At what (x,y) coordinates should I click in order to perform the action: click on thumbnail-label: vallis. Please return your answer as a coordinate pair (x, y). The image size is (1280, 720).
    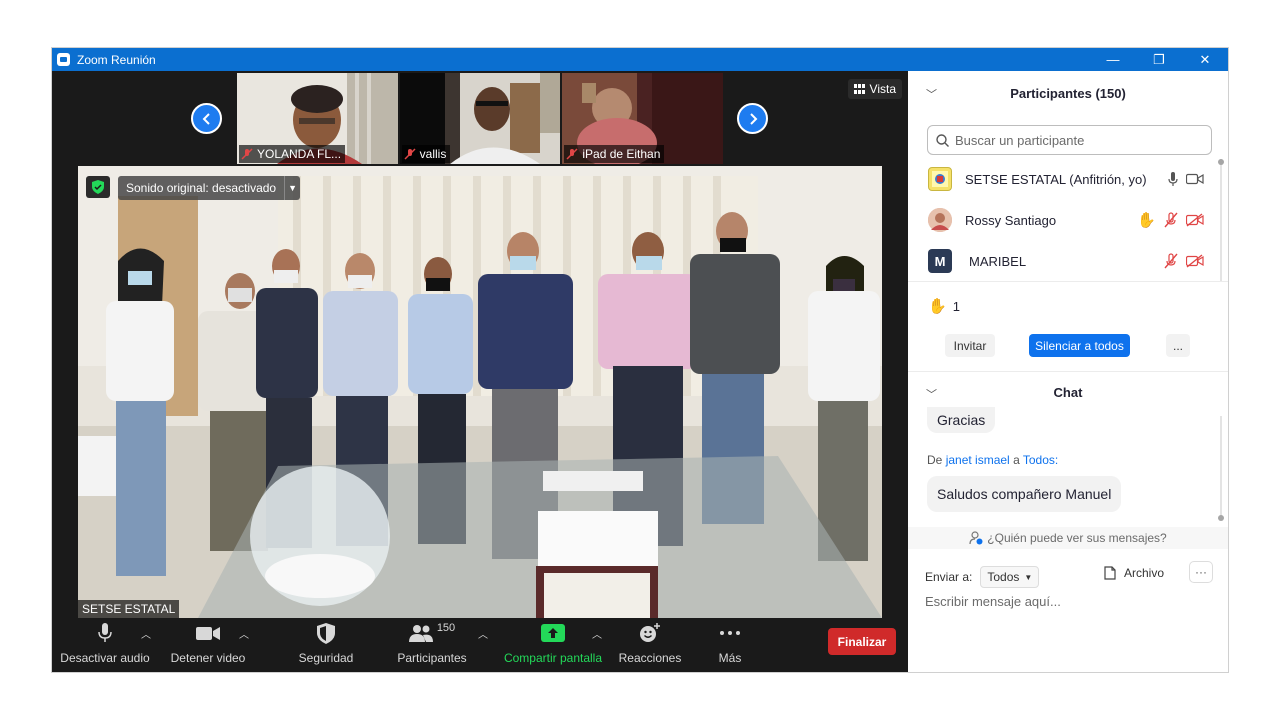
    Looking at the image, I should click on (426, 154).